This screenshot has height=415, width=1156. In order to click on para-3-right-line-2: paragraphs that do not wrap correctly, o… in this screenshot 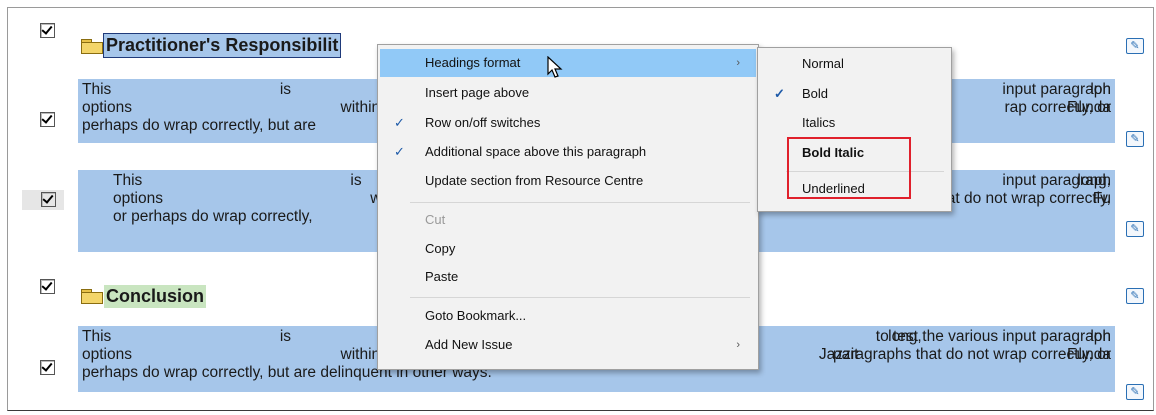, I will do `click(972, 354)`.